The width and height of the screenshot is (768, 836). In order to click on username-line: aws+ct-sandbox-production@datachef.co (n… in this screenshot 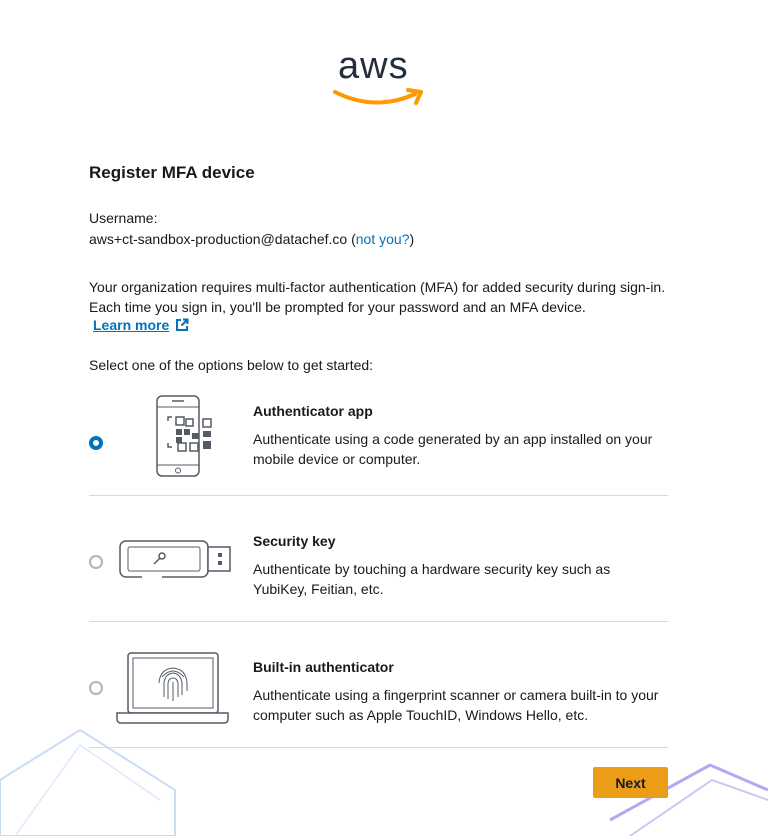, I will do `click(251, 239)`.